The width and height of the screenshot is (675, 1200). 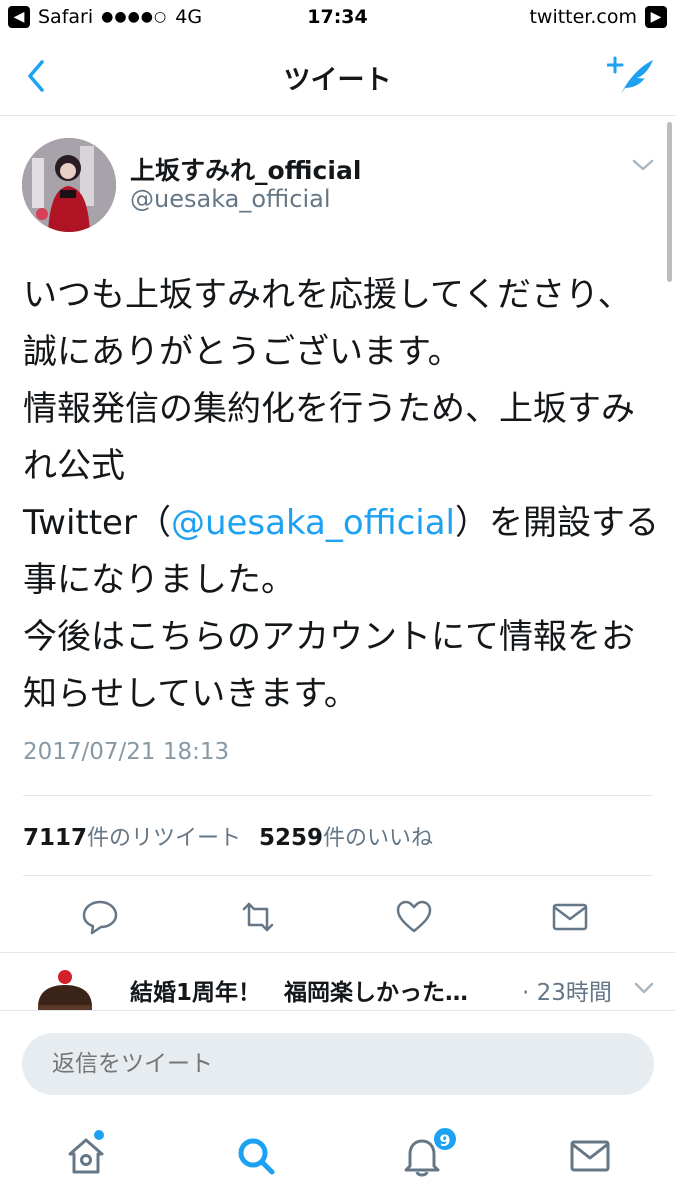 I want to click on page-title: ツイート, so click(x=337, y=80).